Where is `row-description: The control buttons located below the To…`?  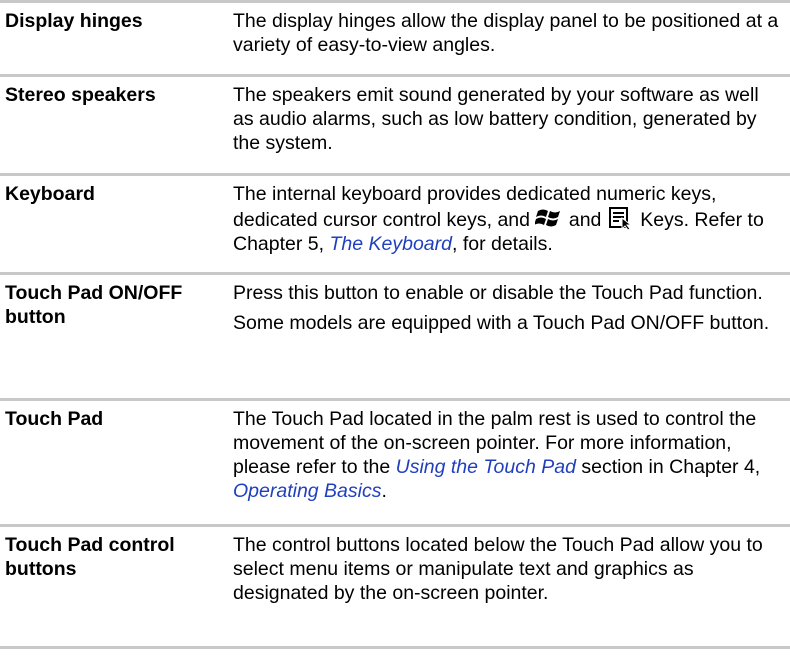
row-description: The control buttons located below the To… is located at coordinates (511, 586).